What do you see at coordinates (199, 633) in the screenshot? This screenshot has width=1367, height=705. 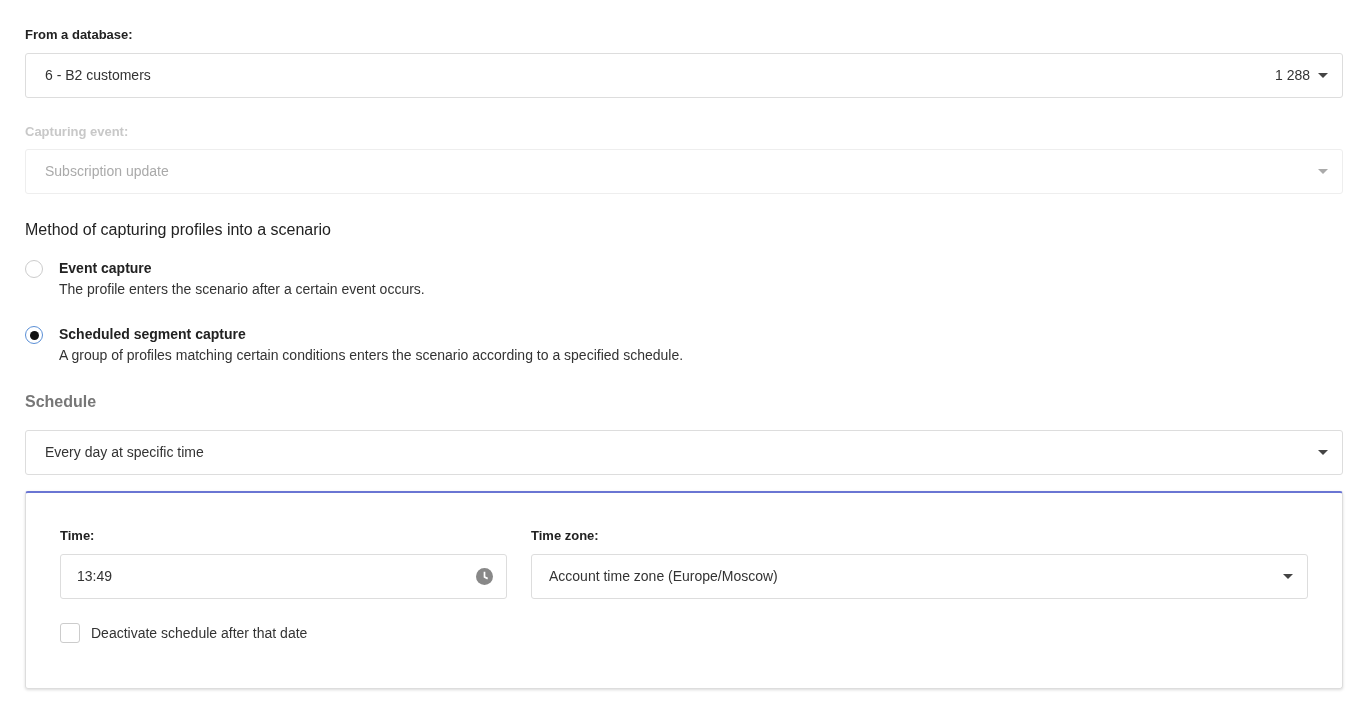 I see `checkbox-label: Deactivate schedule after that date` at bounding box center [199, 633].